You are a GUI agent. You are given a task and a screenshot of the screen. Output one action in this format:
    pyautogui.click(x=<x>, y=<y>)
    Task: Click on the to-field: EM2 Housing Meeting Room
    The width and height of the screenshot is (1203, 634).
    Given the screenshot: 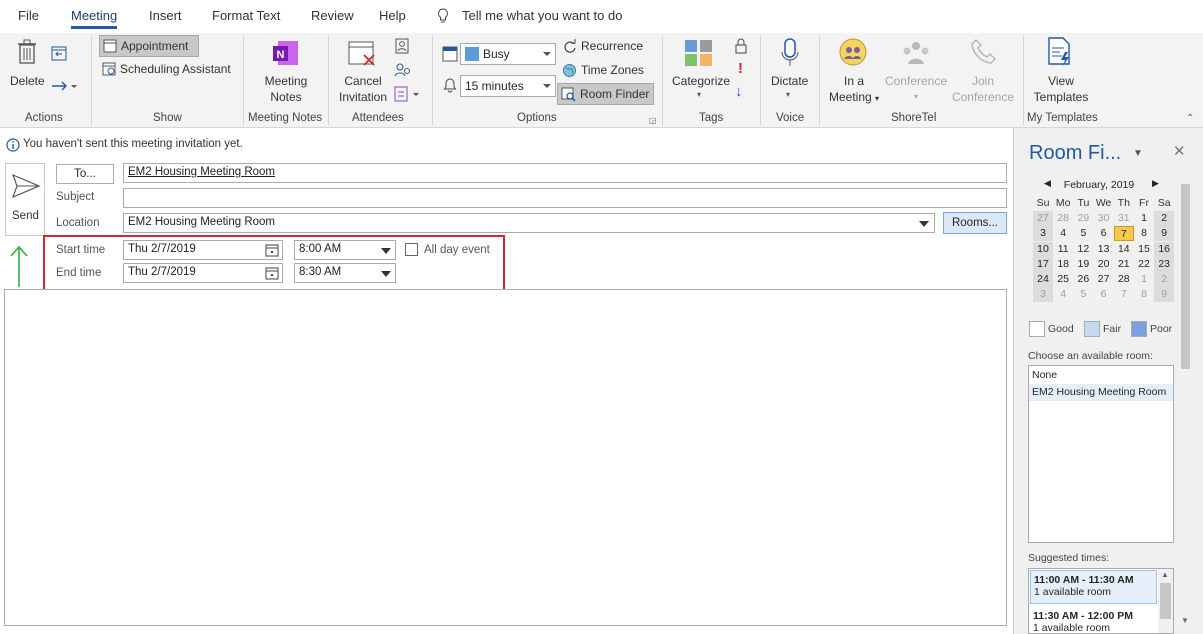 What is the action you would take?
    pyautogui.click(x=565, y=173)
    